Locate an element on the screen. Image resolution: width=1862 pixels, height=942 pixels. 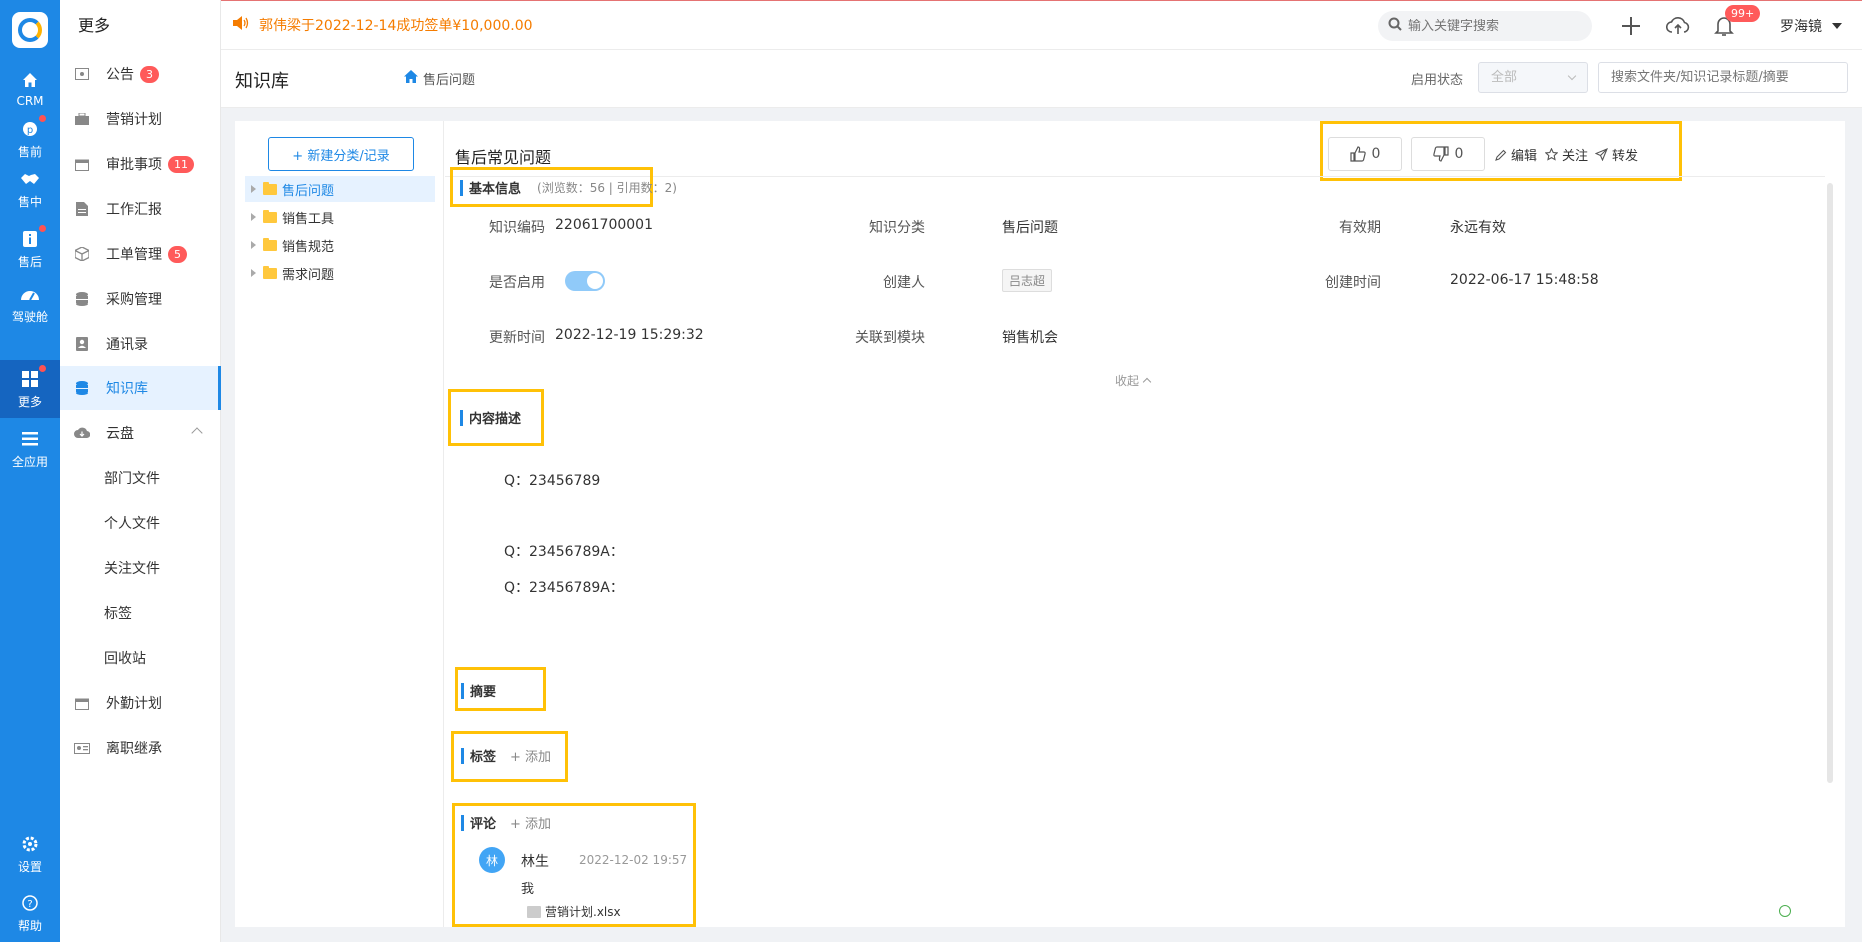
creator-chip: 吕志超 is located at coordinates (1027, 280).